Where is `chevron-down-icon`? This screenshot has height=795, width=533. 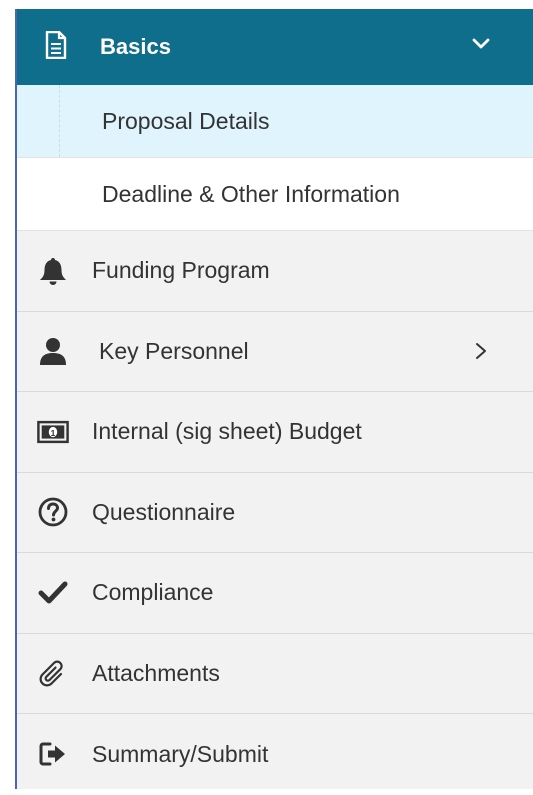 chevron-down-icon is located at coordinates (481, 44).